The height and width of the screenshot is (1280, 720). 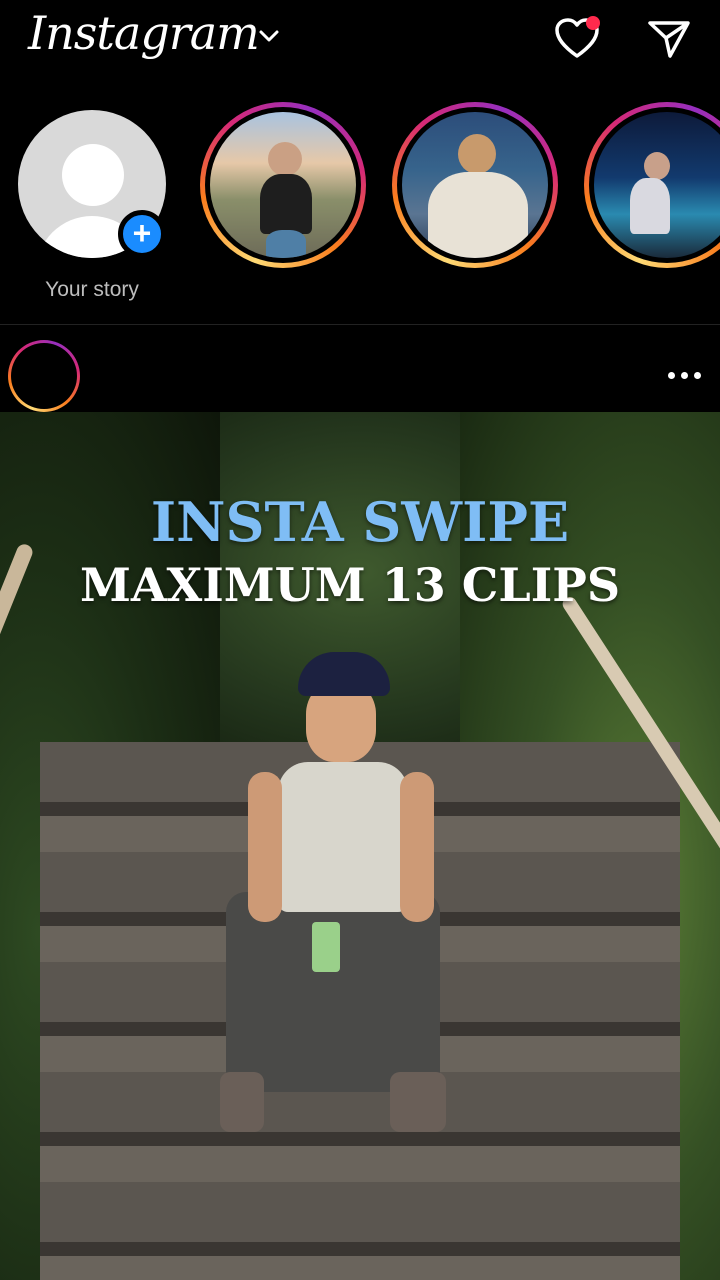 What do you see at coordinates (360, 324) in the screenshot?
I see `divider` at bounding box center [360, 324].